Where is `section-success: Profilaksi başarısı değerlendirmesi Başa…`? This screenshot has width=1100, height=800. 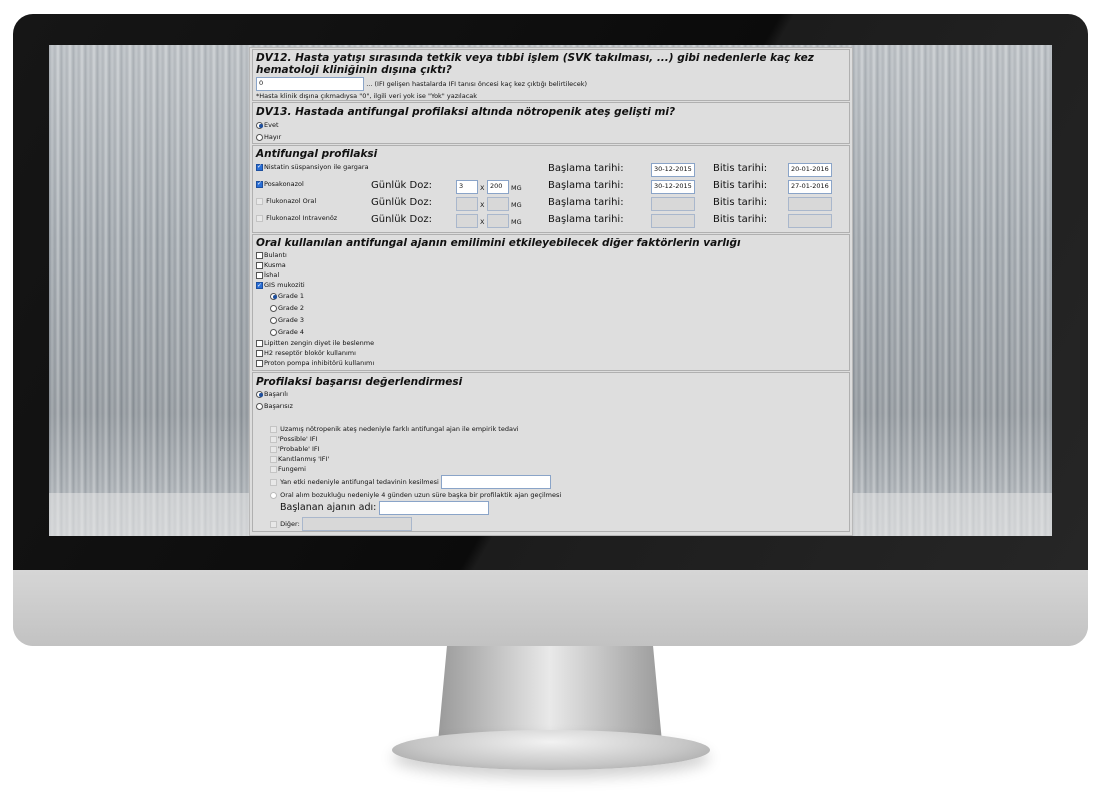 section-success: Profilaksi başarısı değerlendirmesi Başa… is located at coordinates (551, 452).